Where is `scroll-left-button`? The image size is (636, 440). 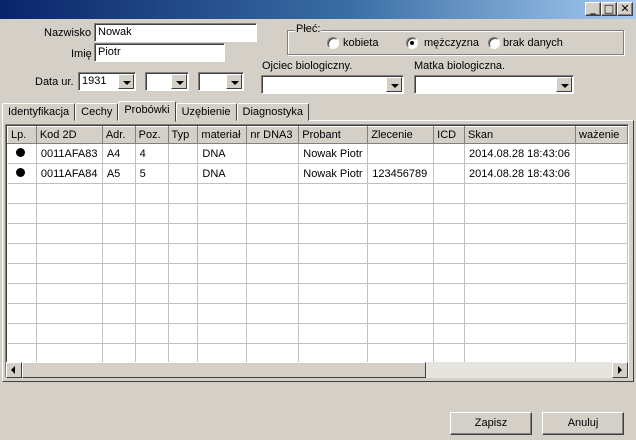
scroll-left-button is located at coordinates (14, 370).